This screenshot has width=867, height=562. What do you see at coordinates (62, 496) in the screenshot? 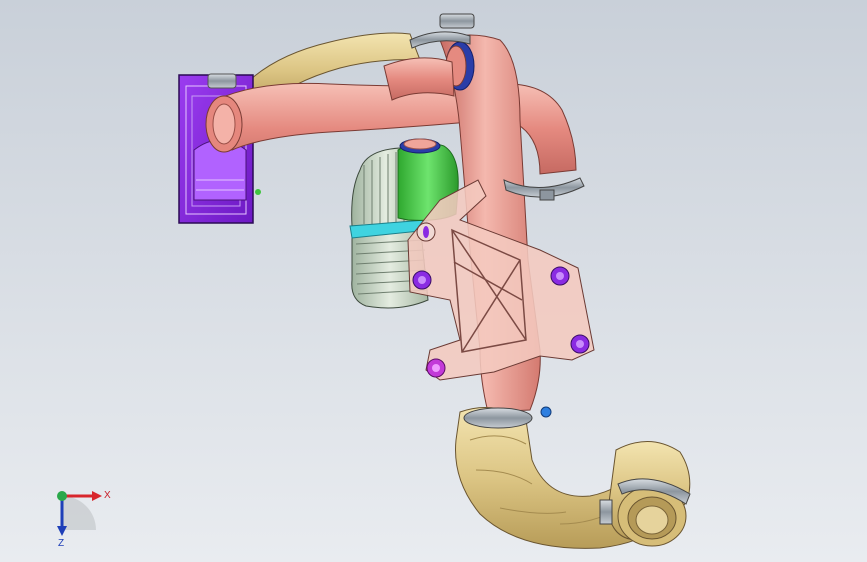
I see `y-axis-dot` at bounding box center [62, 496].